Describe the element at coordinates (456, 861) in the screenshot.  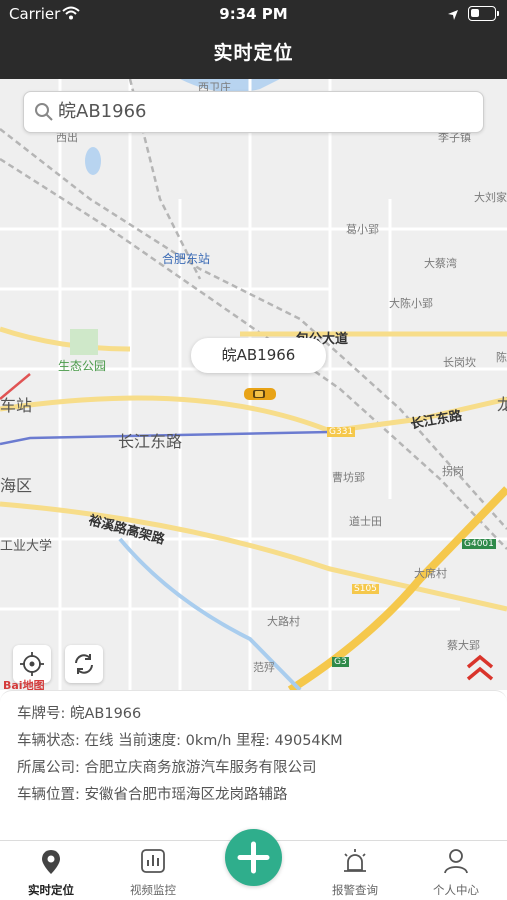
I see `person-icon` at that location.